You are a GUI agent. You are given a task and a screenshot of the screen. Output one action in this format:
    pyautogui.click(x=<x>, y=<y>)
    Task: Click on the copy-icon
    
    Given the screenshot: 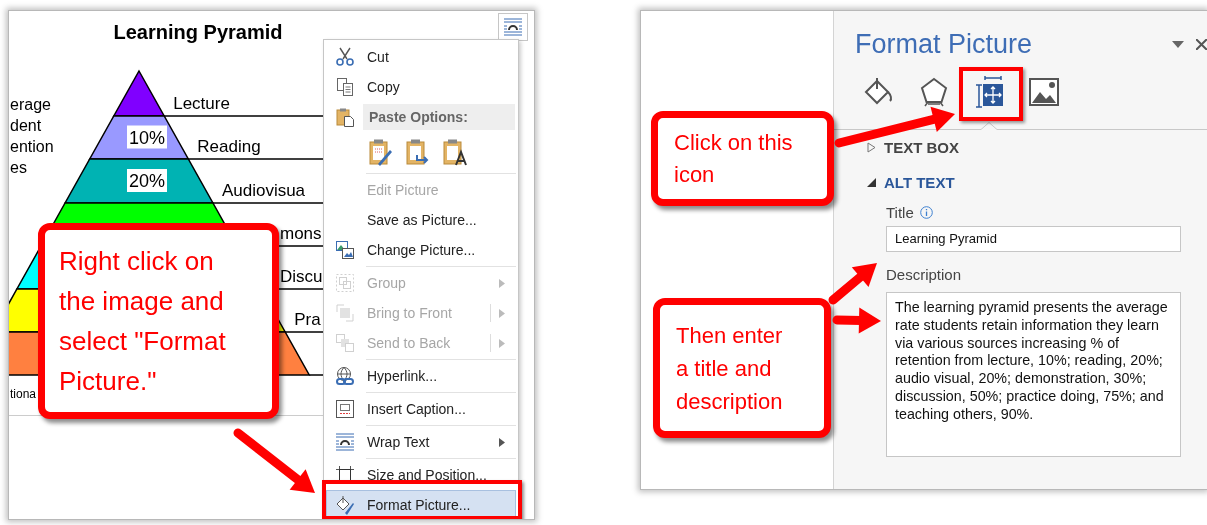 What is the action you would take?
    pyautogui.click(x=345, y=87)
    